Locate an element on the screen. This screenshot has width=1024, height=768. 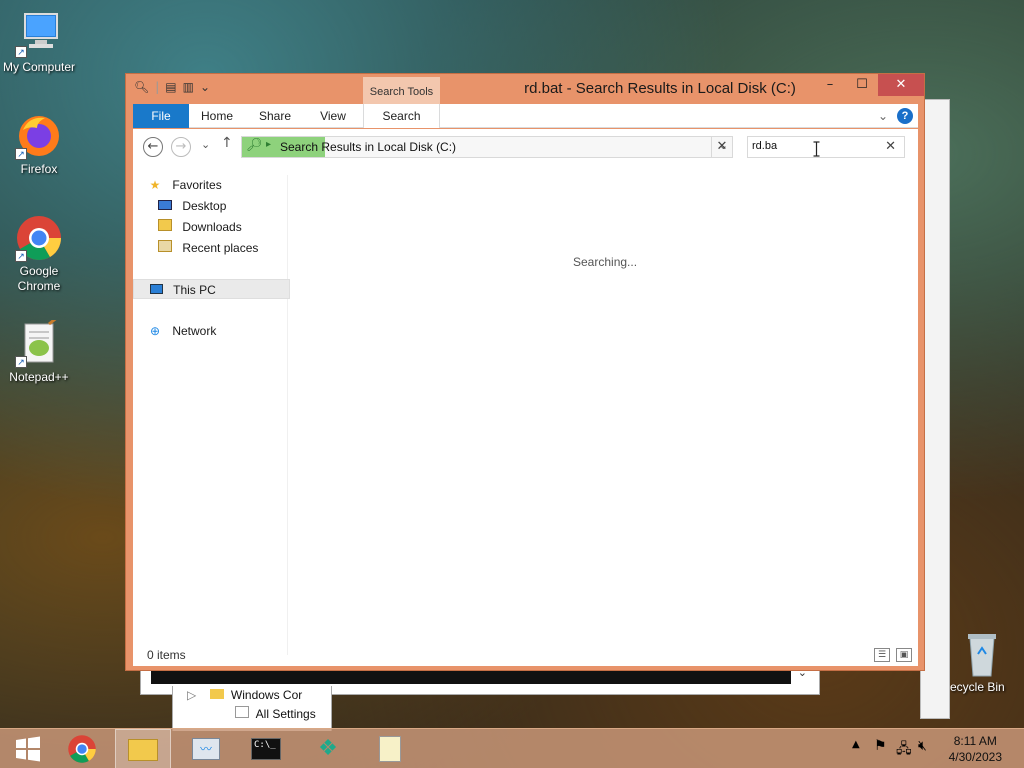
desktop-folder-icon is located at coordinates (165, 206).